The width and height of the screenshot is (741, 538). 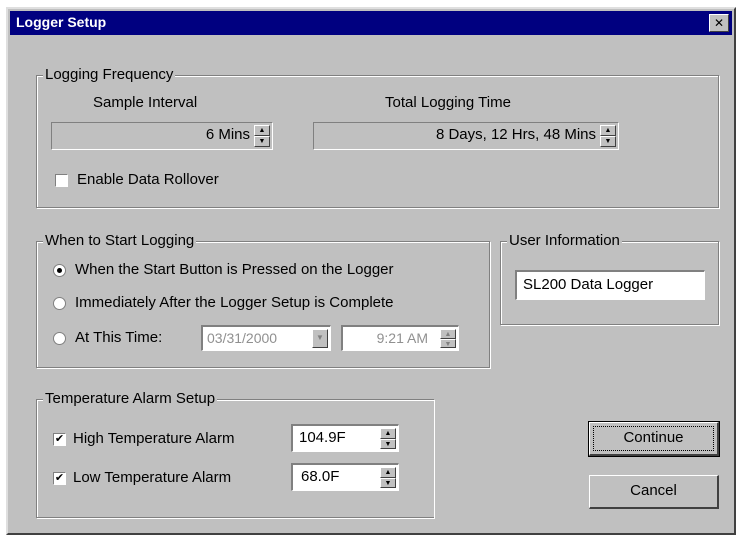 I want to click on low-temperature-checkbox: ✔, so click(x=59, y=478).